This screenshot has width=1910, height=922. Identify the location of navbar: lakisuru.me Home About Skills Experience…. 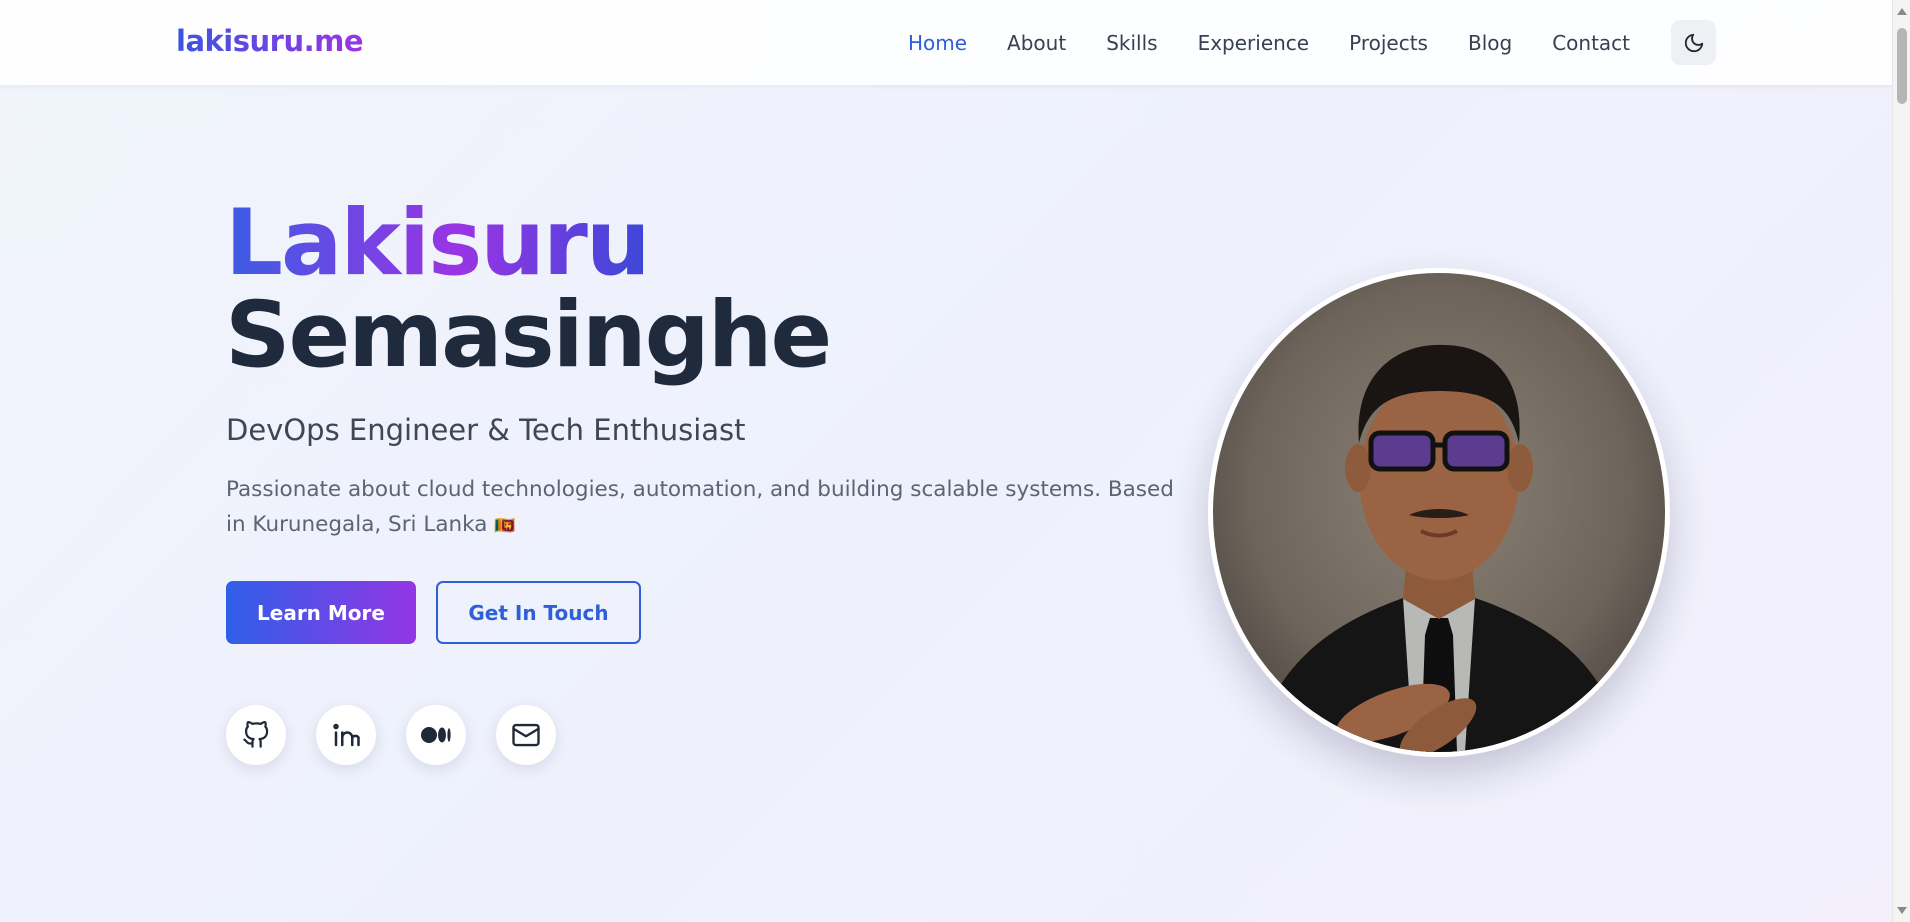
(946, 43).